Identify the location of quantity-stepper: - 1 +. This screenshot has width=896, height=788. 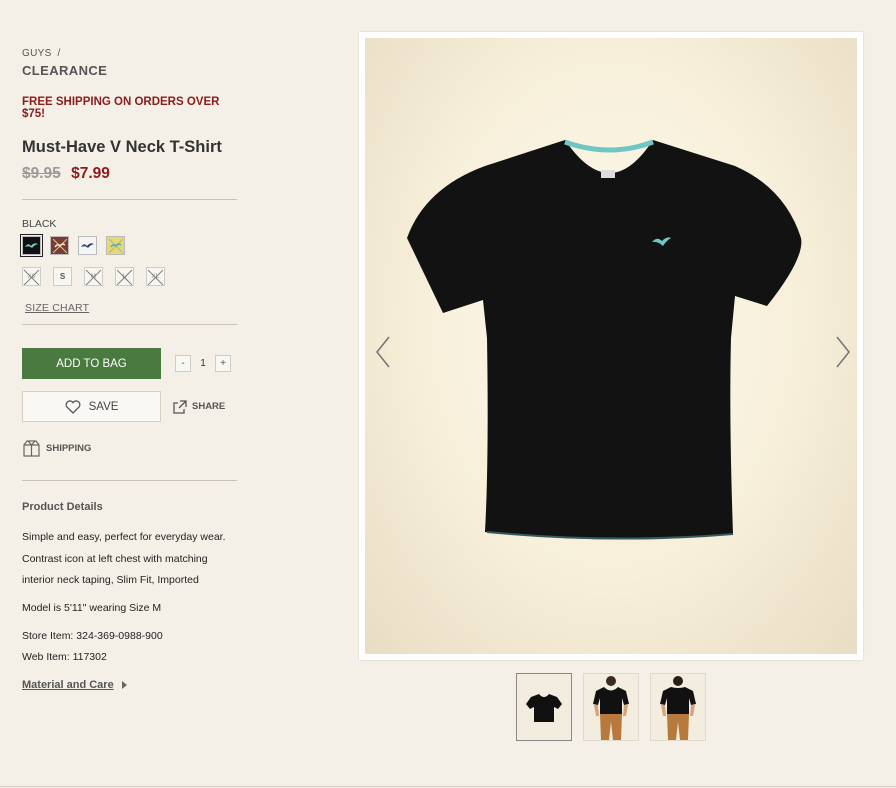
(203, 363).